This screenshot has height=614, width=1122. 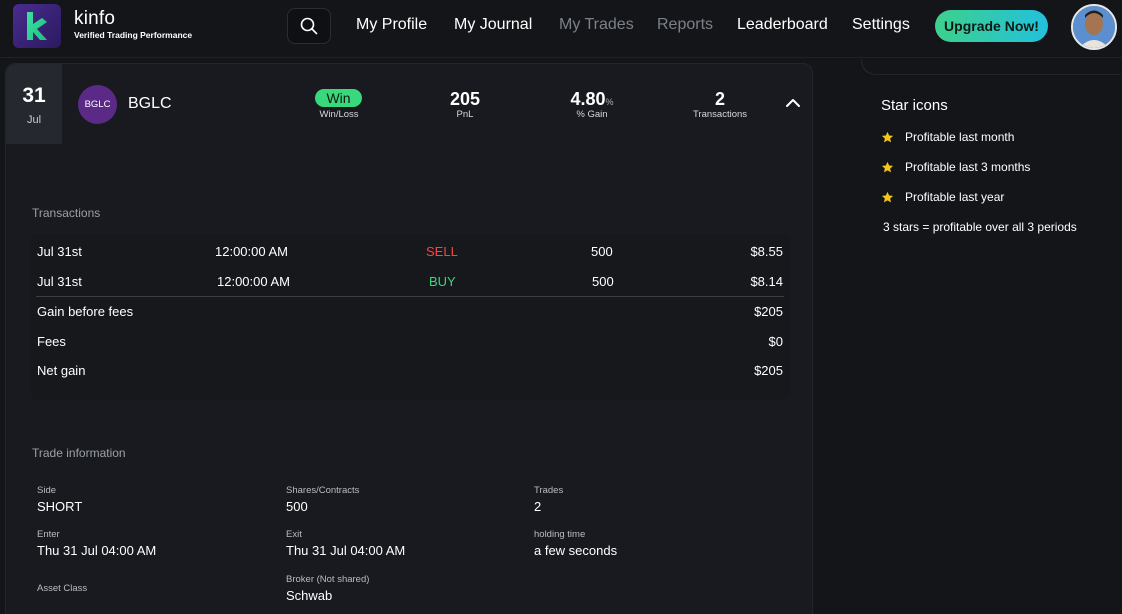 I want to click on summary-row-fees: Fees $0, so click(x=410, y=344).